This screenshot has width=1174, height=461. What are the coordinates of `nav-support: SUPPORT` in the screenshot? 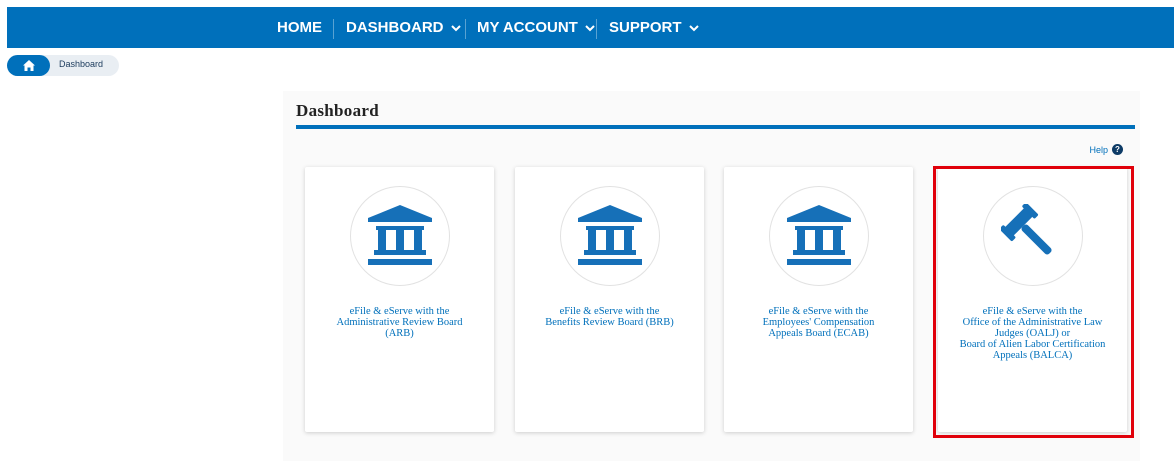 It's located at (654, 27).